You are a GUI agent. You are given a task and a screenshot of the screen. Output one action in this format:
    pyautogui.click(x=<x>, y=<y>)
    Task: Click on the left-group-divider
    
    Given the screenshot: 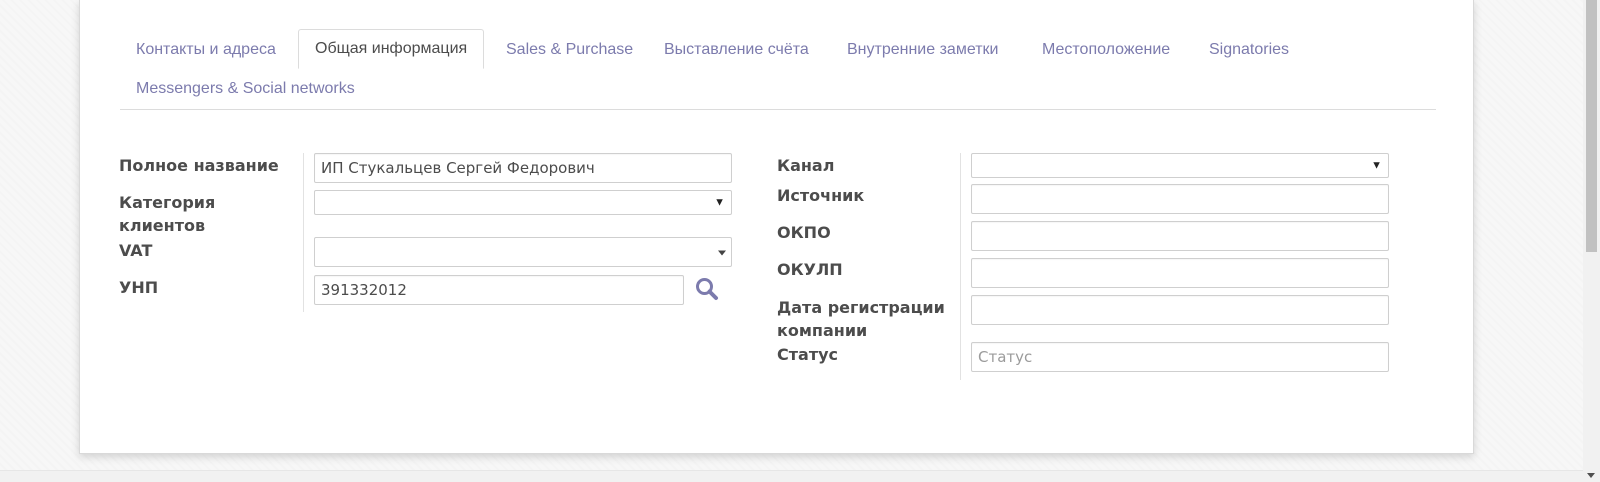 What is the action you would take?
    pyautogui.click(x=303, y=232)
    